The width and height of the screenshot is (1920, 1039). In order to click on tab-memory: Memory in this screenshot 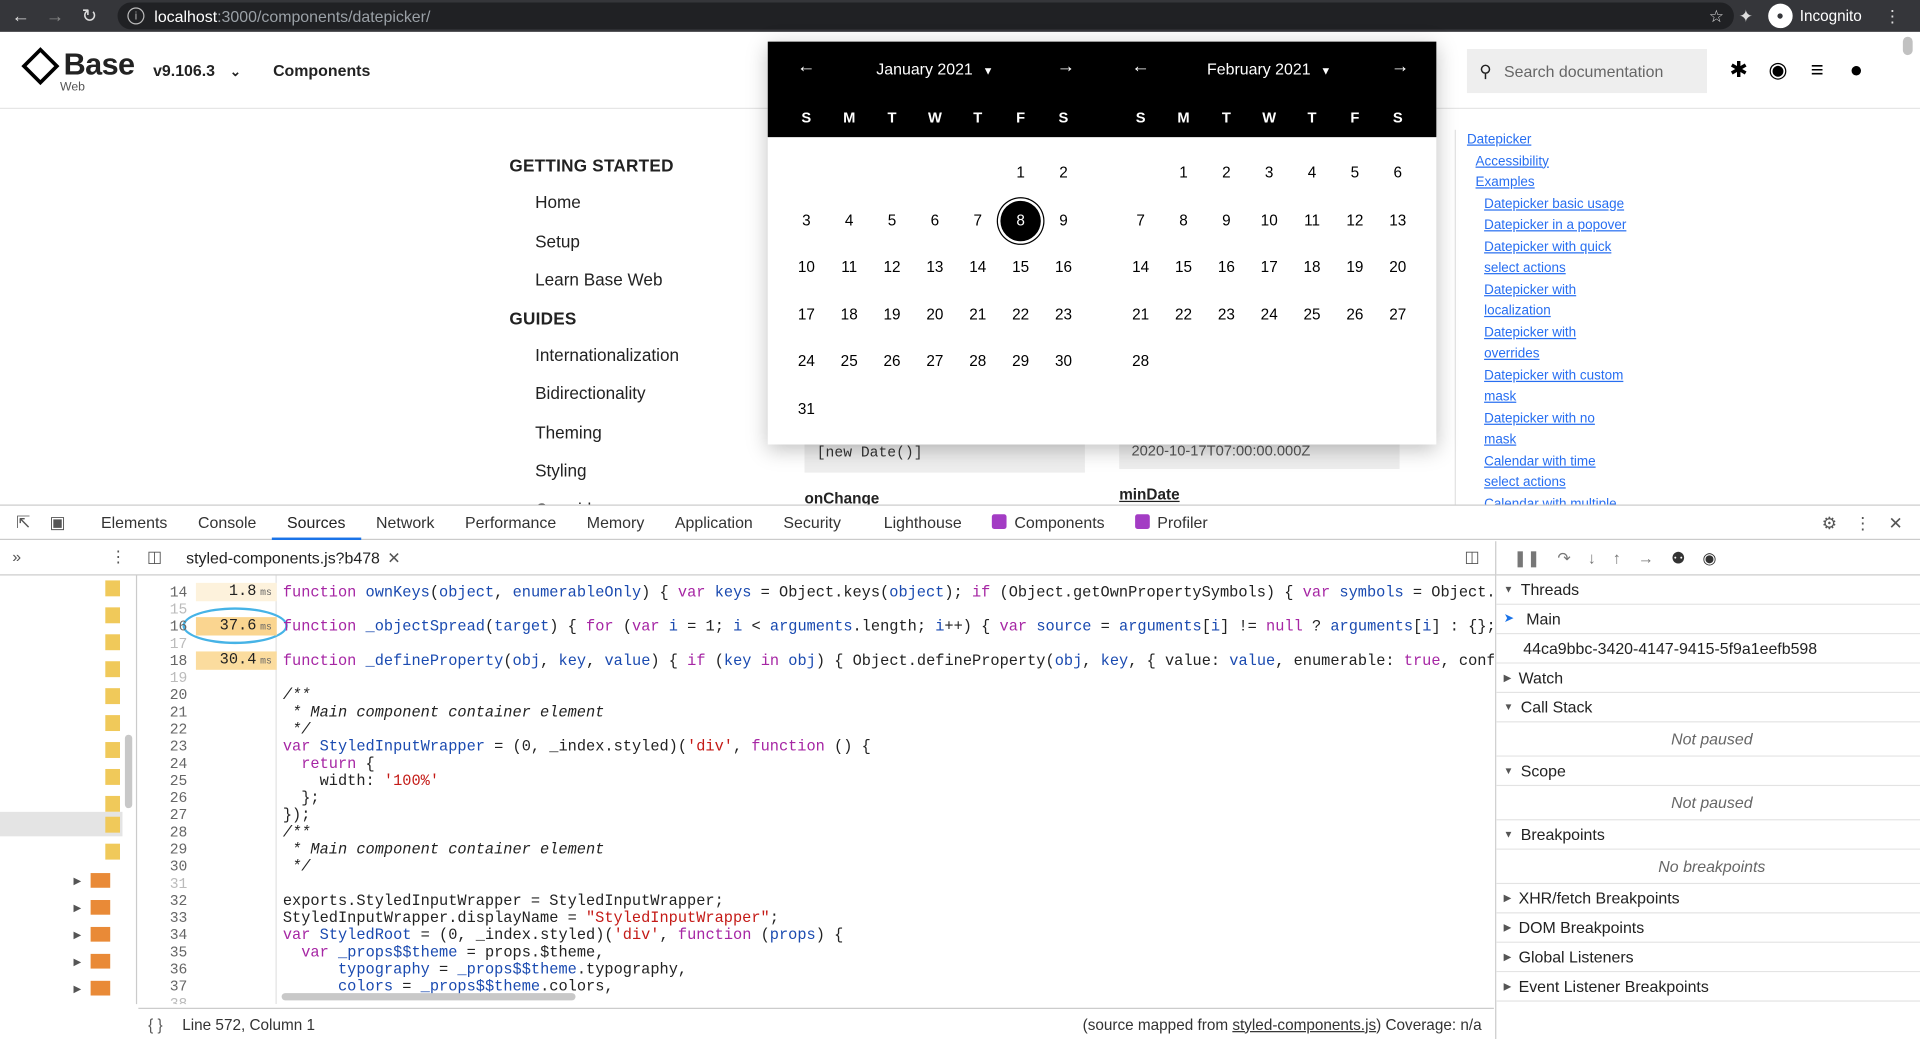, I will do `click(615, 522)`.